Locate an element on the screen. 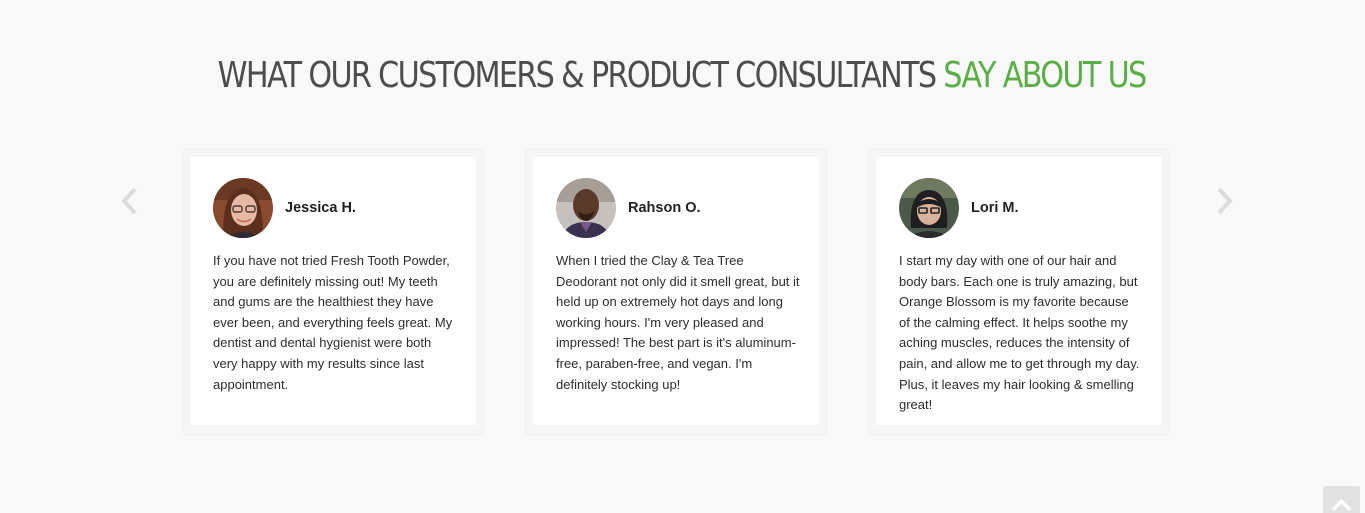 This screenshot has height=513, width=1365. chevron-right-icon is located at coordinates (1225, 201).